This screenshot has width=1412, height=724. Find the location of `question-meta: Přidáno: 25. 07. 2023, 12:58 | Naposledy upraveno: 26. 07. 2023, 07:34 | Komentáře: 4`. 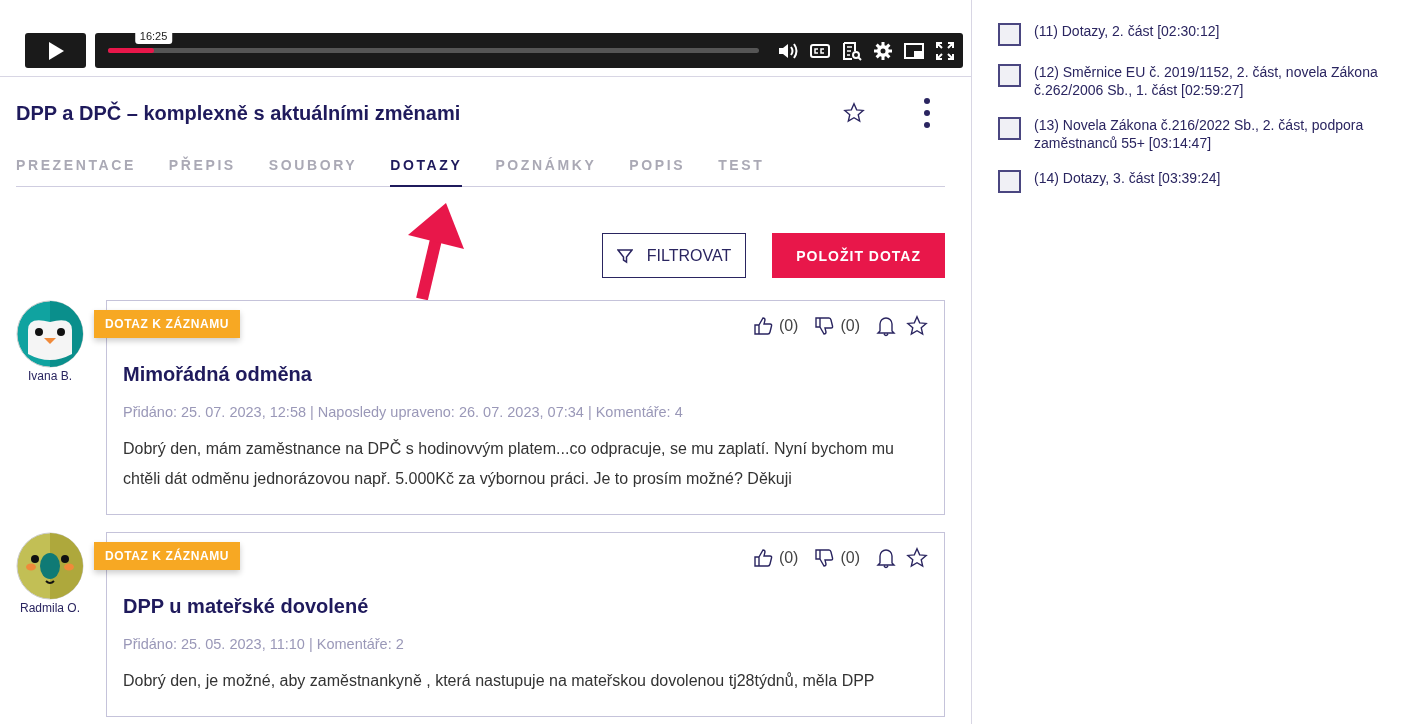

question-meta: Přidáno: 25. 07. 2023, 12:58 | Naposledy upraveno: 26. 07. 2023, 07:34 | Komentáře: 4 is located at coordinates (403, 412).